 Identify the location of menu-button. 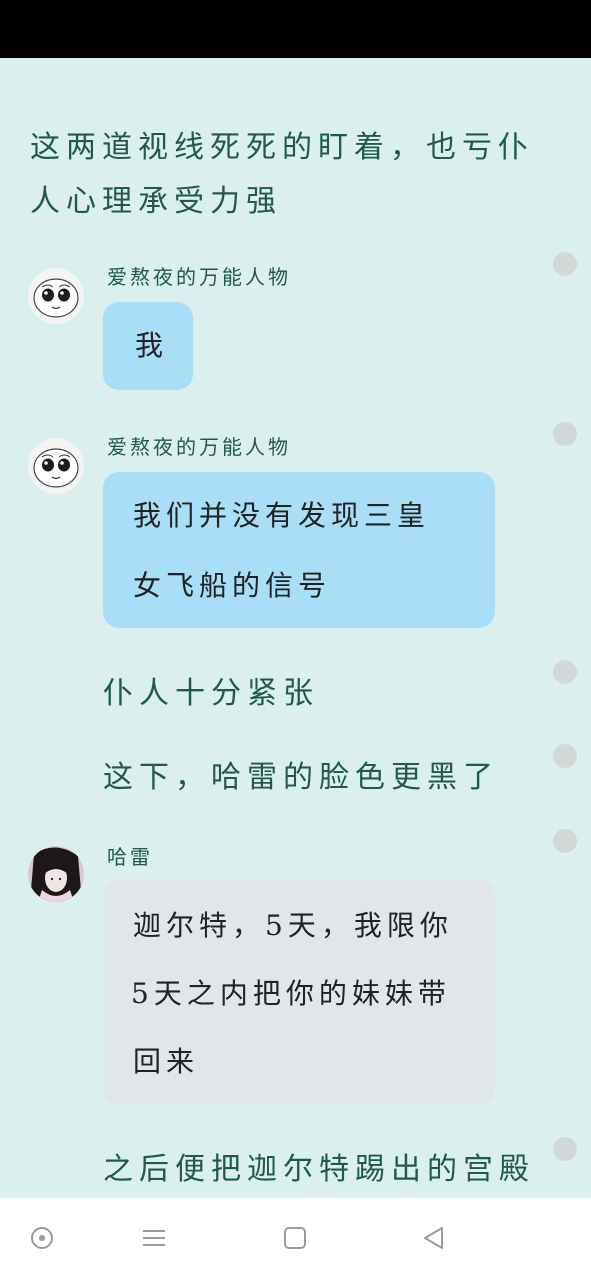
(154, 1238).